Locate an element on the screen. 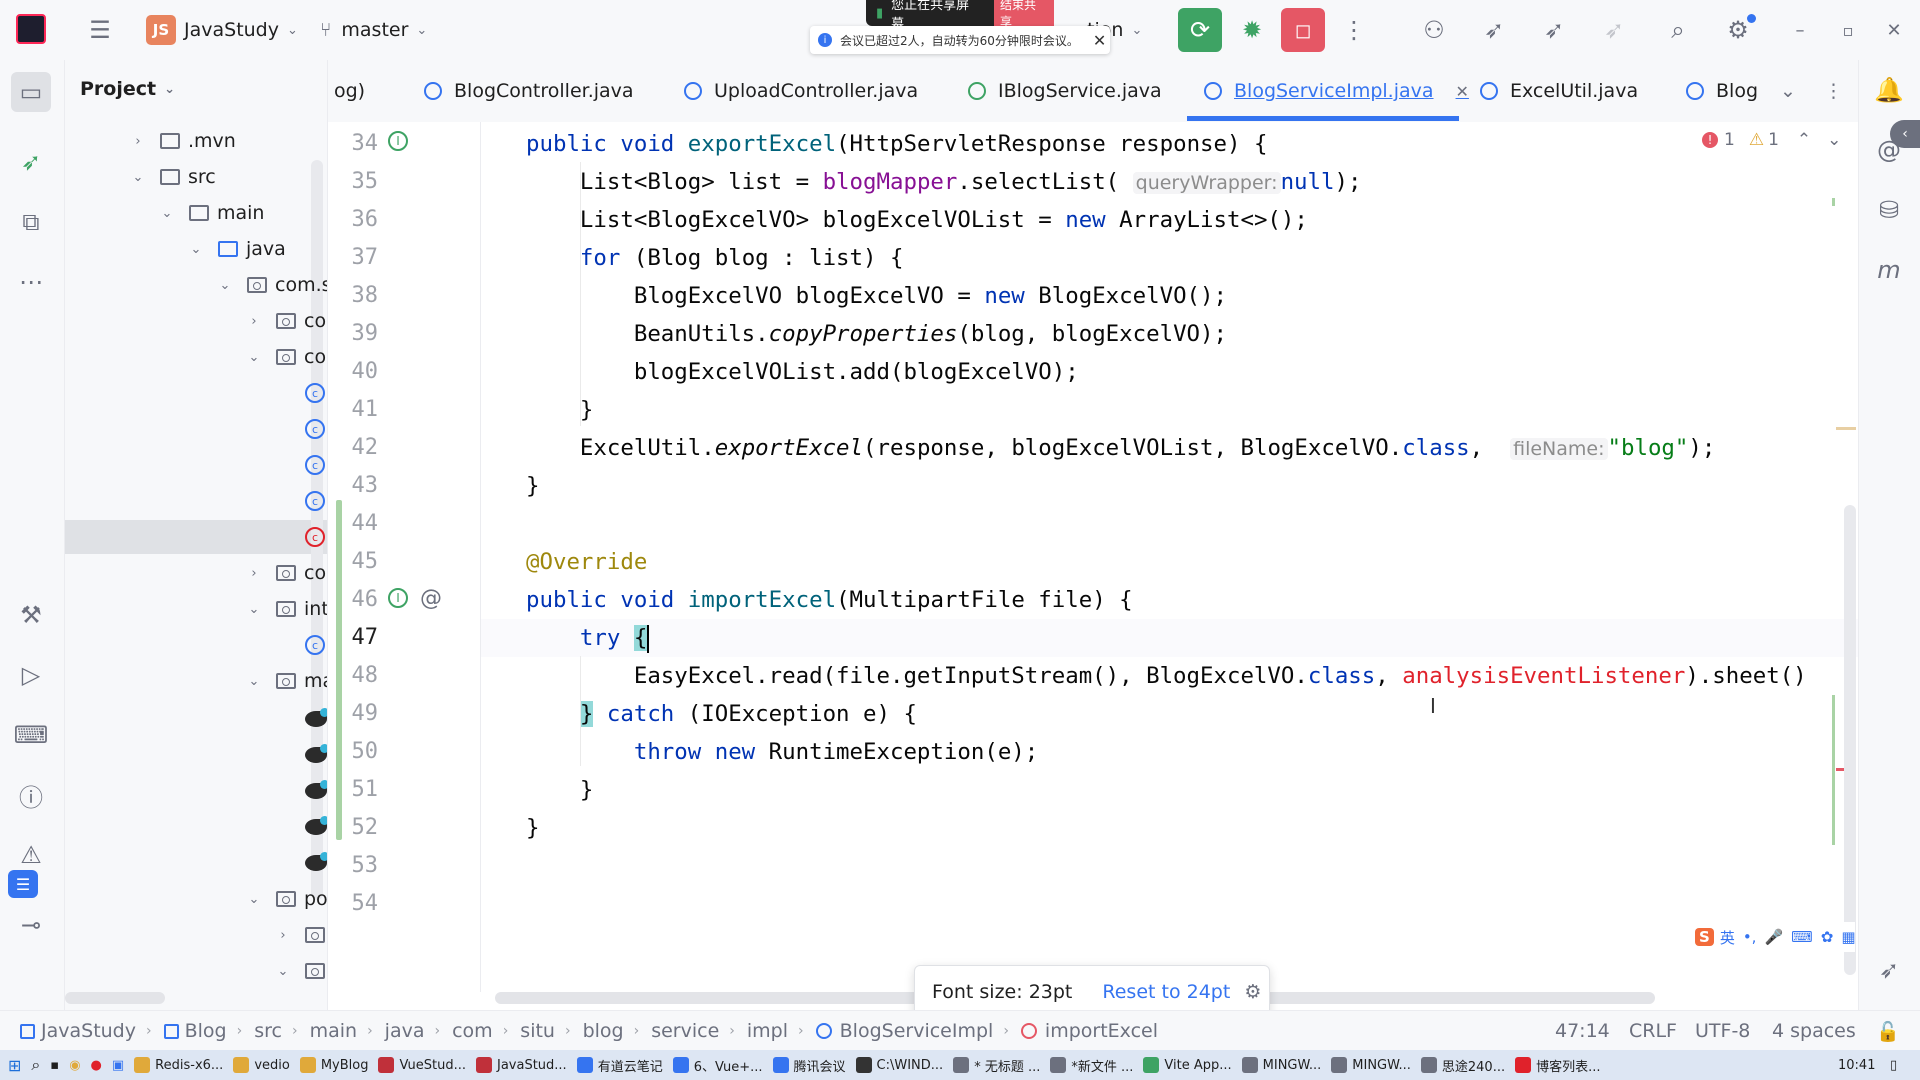 This screenshot has width=1920, height=1080. project-selector: JS JavaStudy ⌄ is located at coordinates (222, 30).